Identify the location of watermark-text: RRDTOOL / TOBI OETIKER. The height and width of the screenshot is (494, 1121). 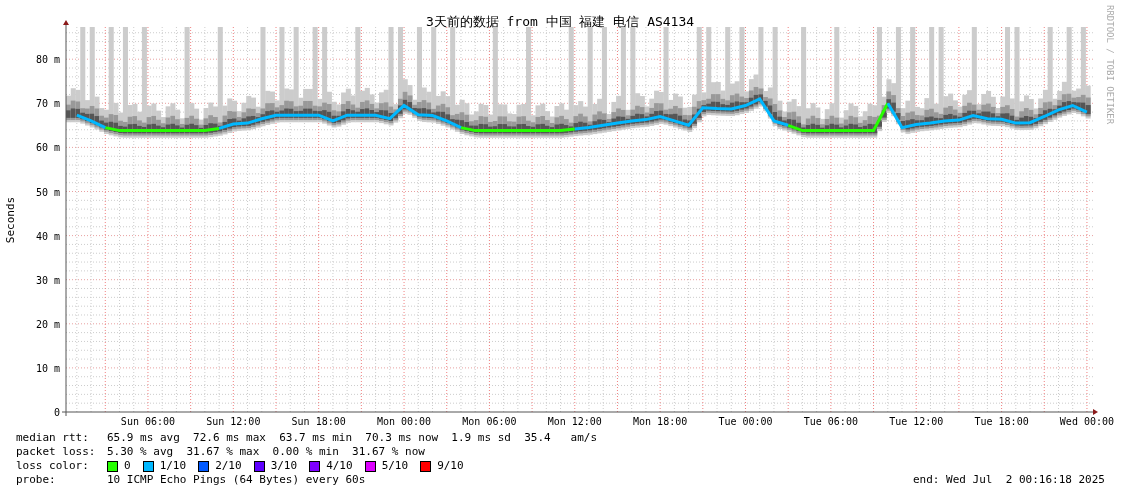
(1110, 65).